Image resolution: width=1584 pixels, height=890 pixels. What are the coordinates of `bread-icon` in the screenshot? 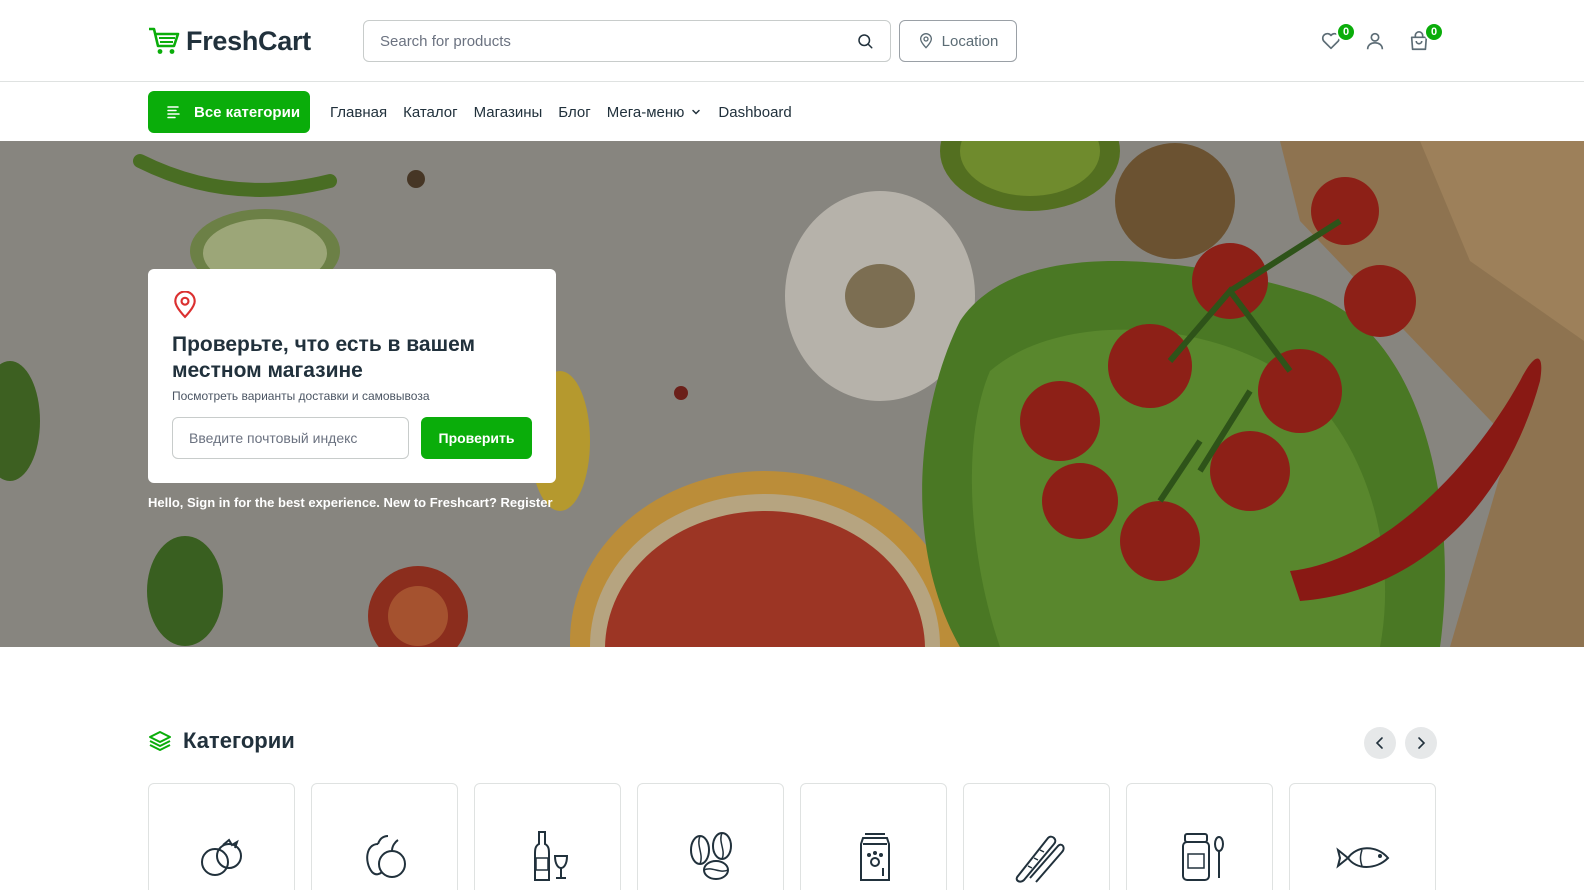 It's located at (1040, 859).